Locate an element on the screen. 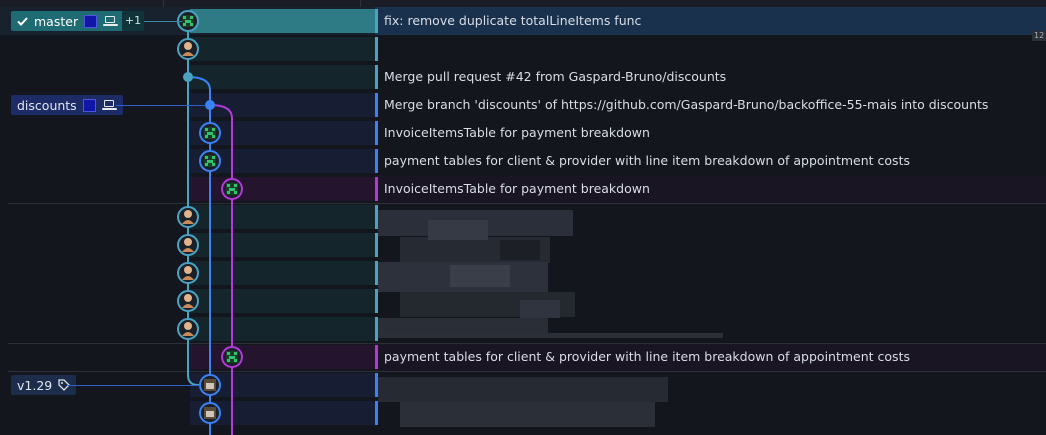  tag-v1-29: v1.29 is located at coordinates (44, 385).